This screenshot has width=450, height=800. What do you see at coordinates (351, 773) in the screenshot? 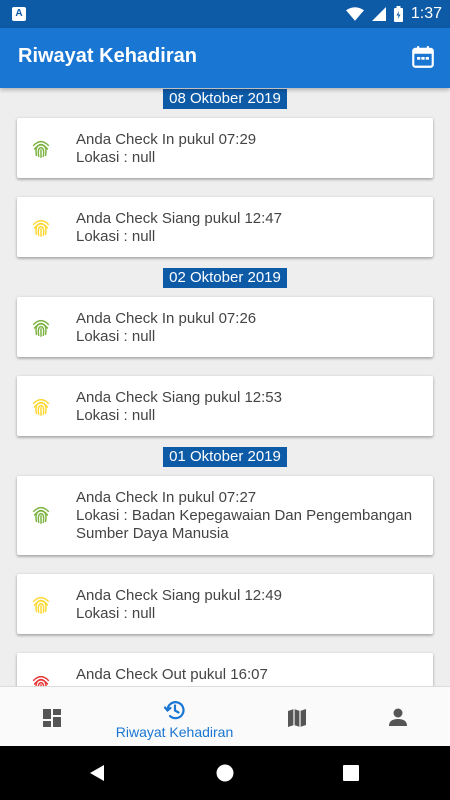
I see `recents-icon` at bounding box center [351, 773].